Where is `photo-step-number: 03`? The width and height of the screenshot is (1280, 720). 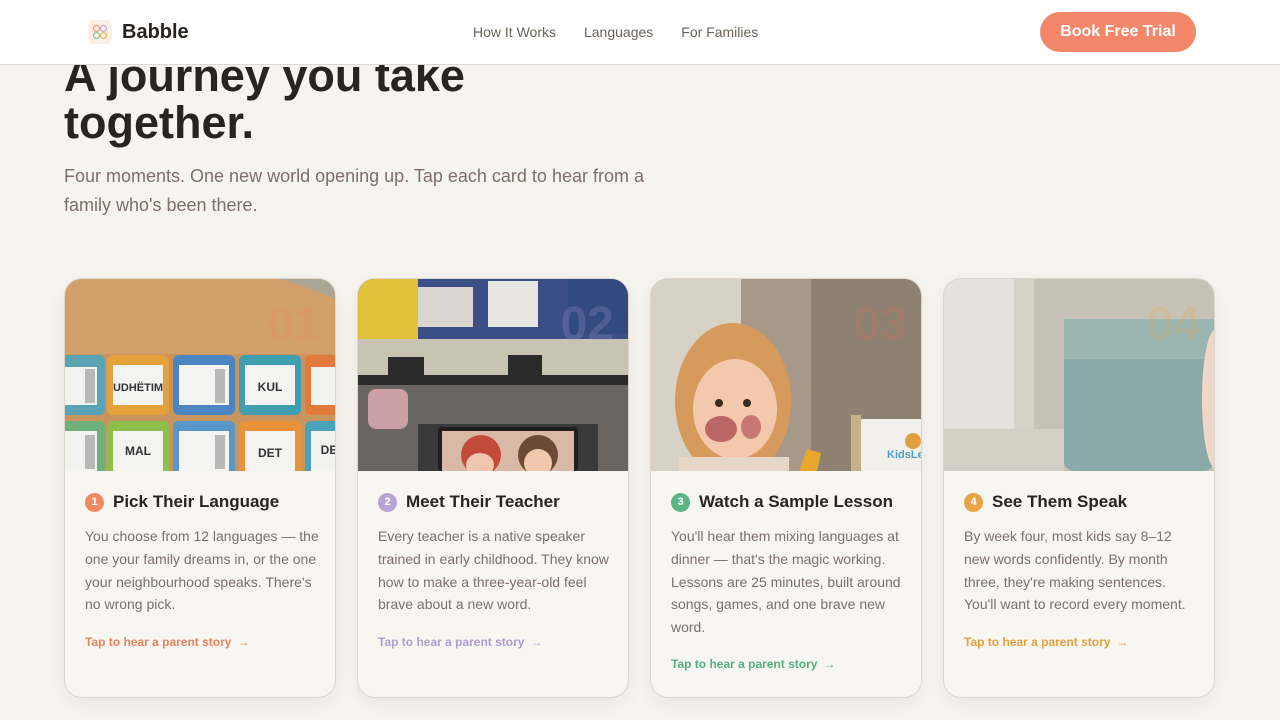
photo-step-number: 03 is located at coordinates (880, 324).